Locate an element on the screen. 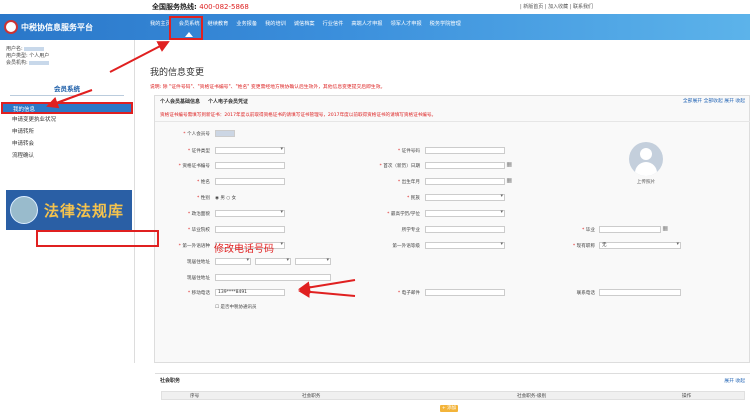  nation-select is located at coordinates (465, 197).